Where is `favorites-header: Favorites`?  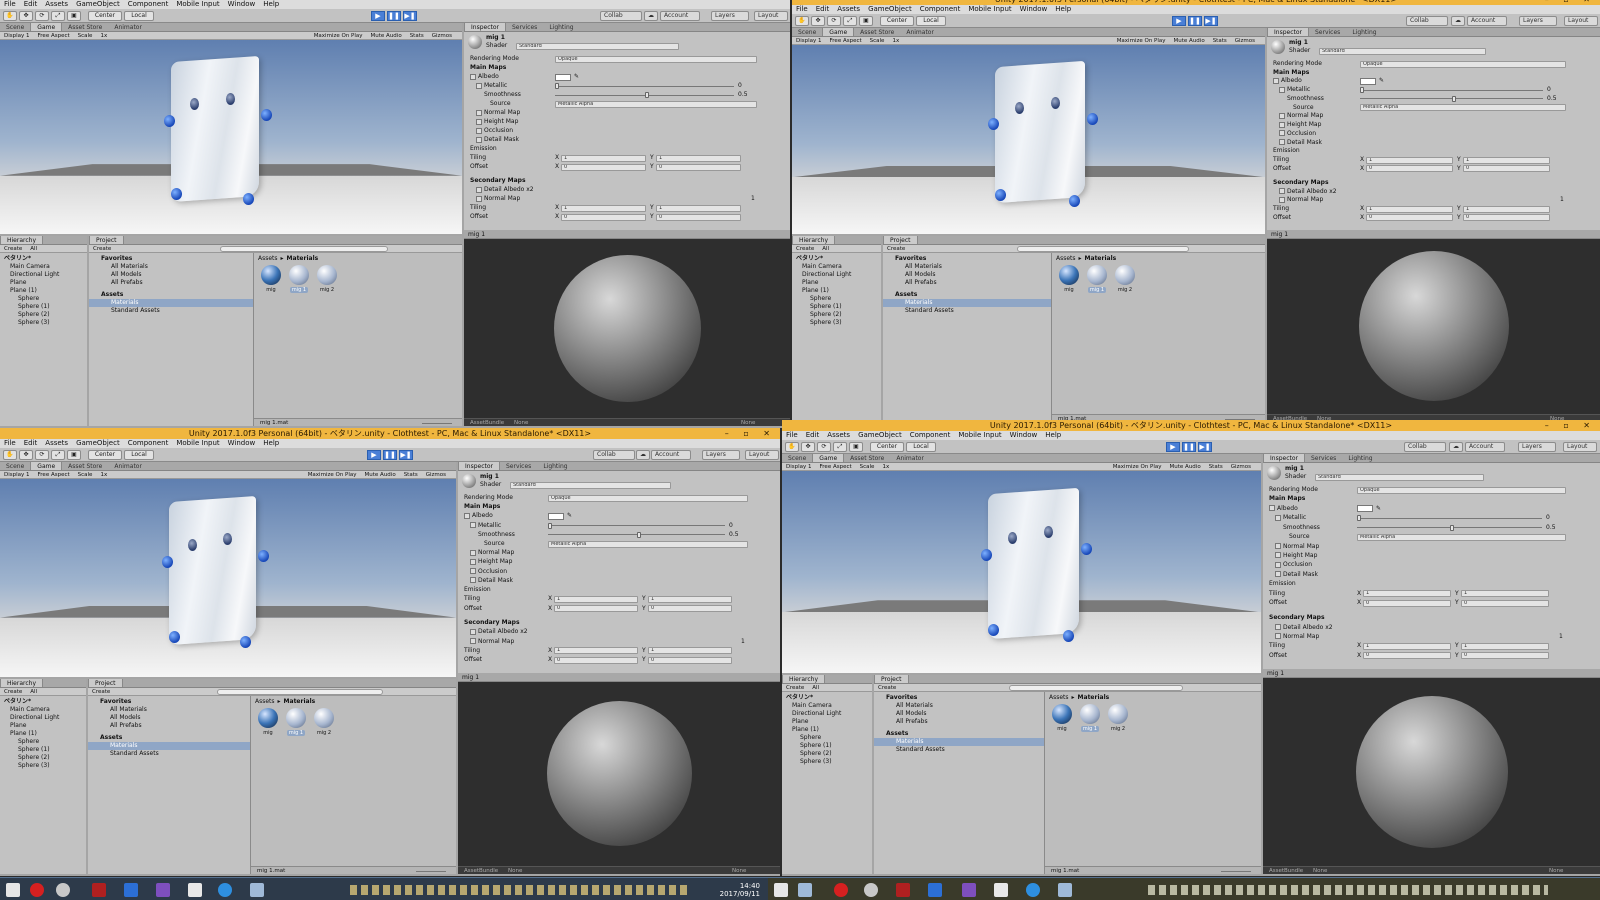 favorites-header: Favorites is located at coordinates (901, 698).